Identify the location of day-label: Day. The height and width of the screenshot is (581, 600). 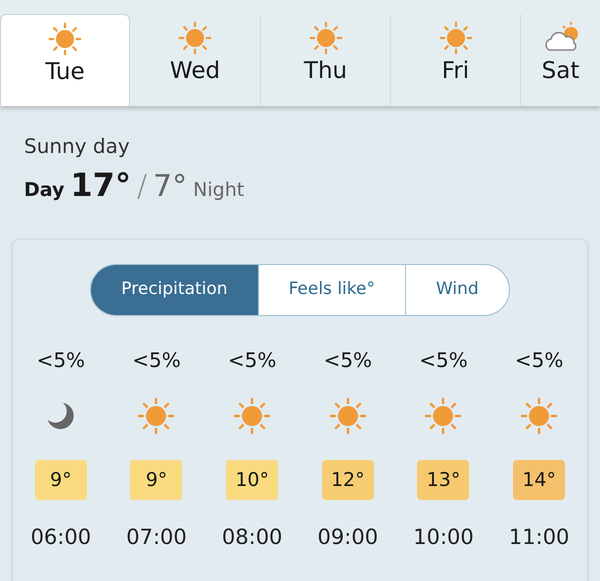
(44, 190).